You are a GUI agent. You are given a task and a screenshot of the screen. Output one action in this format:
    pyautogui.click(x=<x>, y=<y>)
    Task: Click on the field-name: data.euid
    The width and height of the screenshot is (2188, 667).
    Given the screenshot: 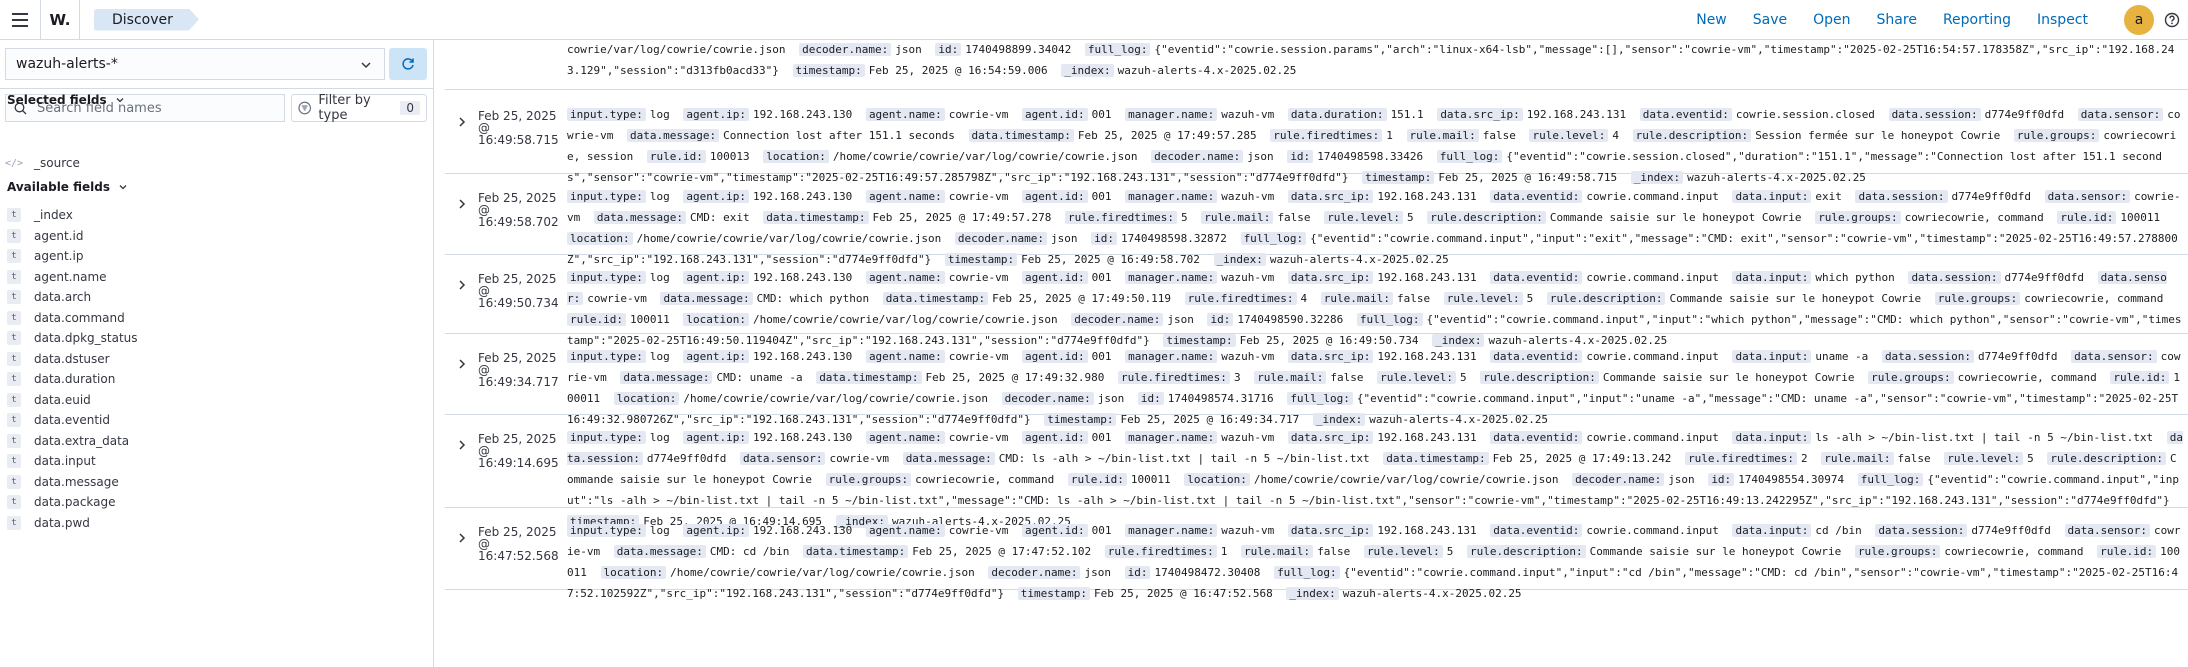 What is the action you would take?
    pyautogui.click(x=62, y=399)
    